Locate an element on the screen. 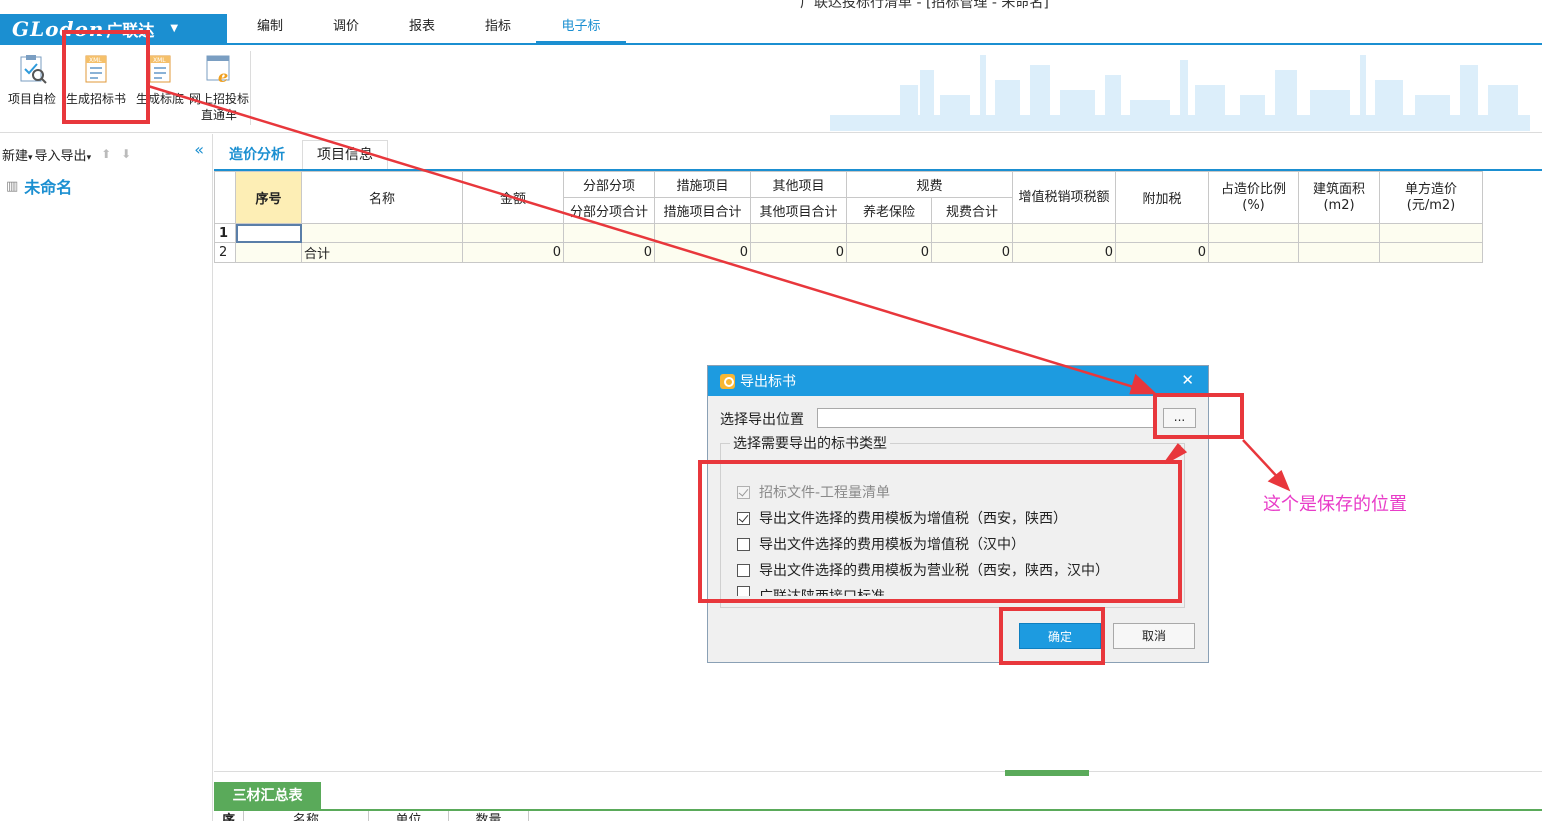 The width and height of the screenshot is (1542, 821). material-table-header: 序 名称 单位 数量 is located at coordinates (371, 816).